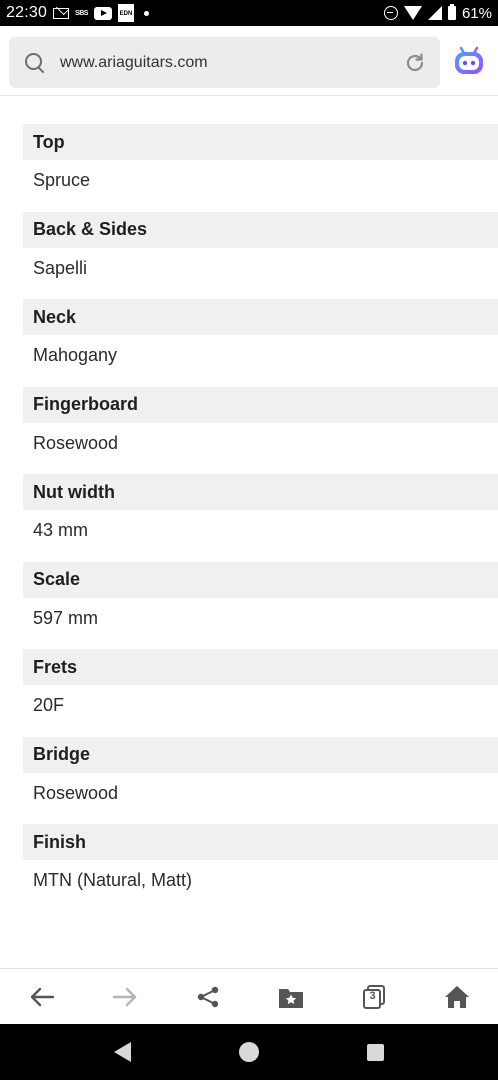 The height and width of the screenshot is (1080, 498). I want to click on bookmarks-icon, so click(290, 998).